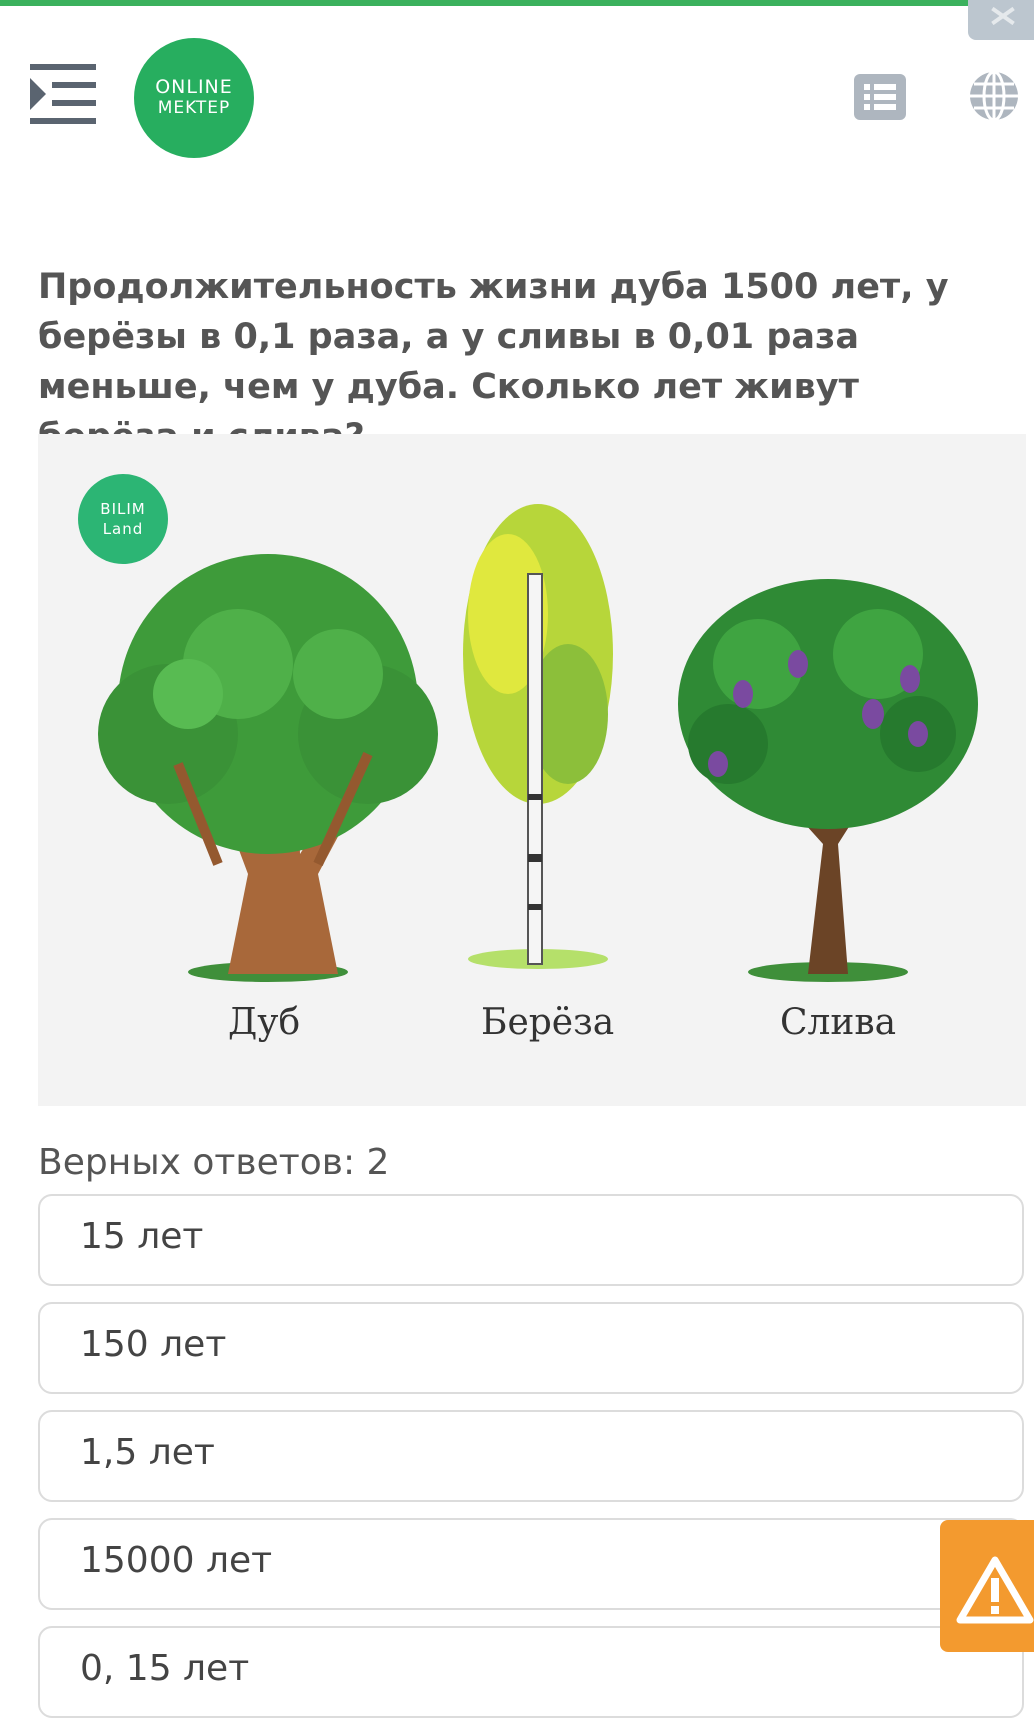 The height and width of the screenshot is (1718, 1034). I want to click on answer-option-label: 15000 лет, so click(176, 1560).